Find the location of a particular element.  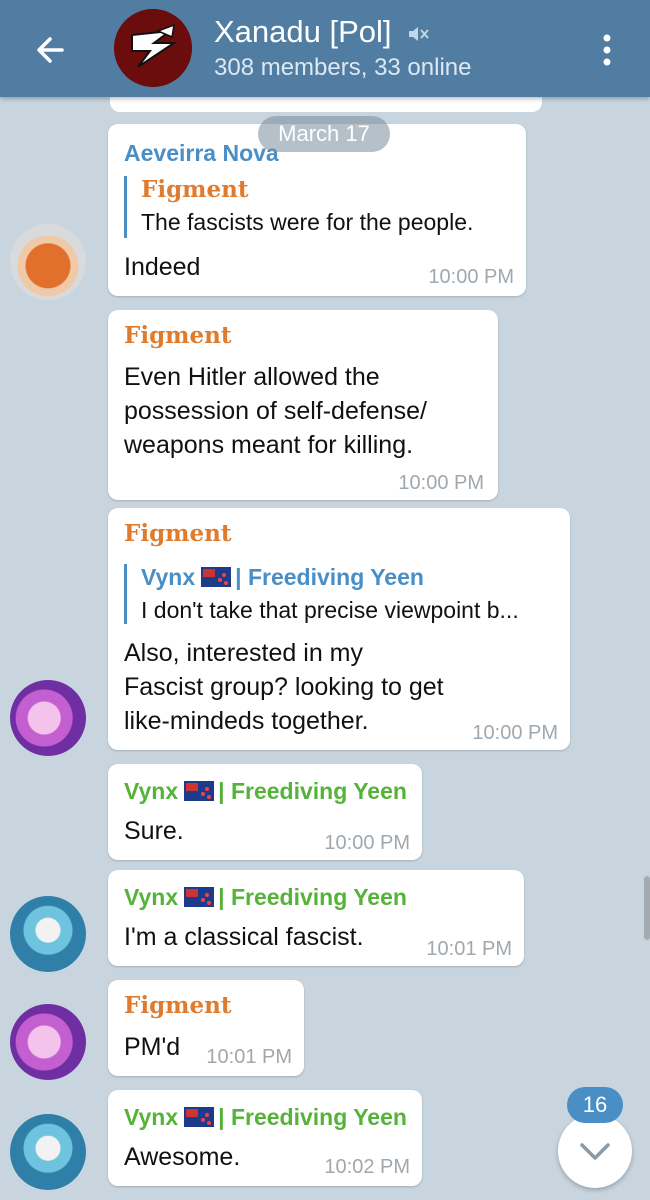

message-line: Even Hitler allowed the is located at coordinates (252, 377).